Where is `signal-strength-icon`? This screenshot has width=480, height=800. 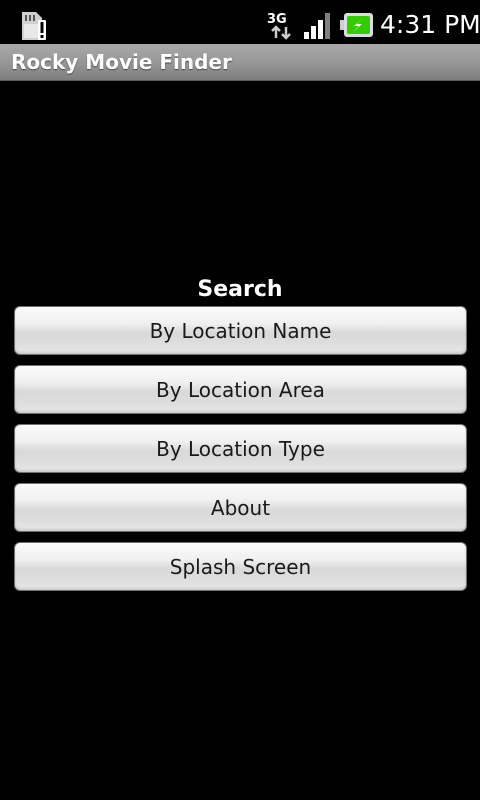 signal-strength-icon is located at coordinates (317, 26).